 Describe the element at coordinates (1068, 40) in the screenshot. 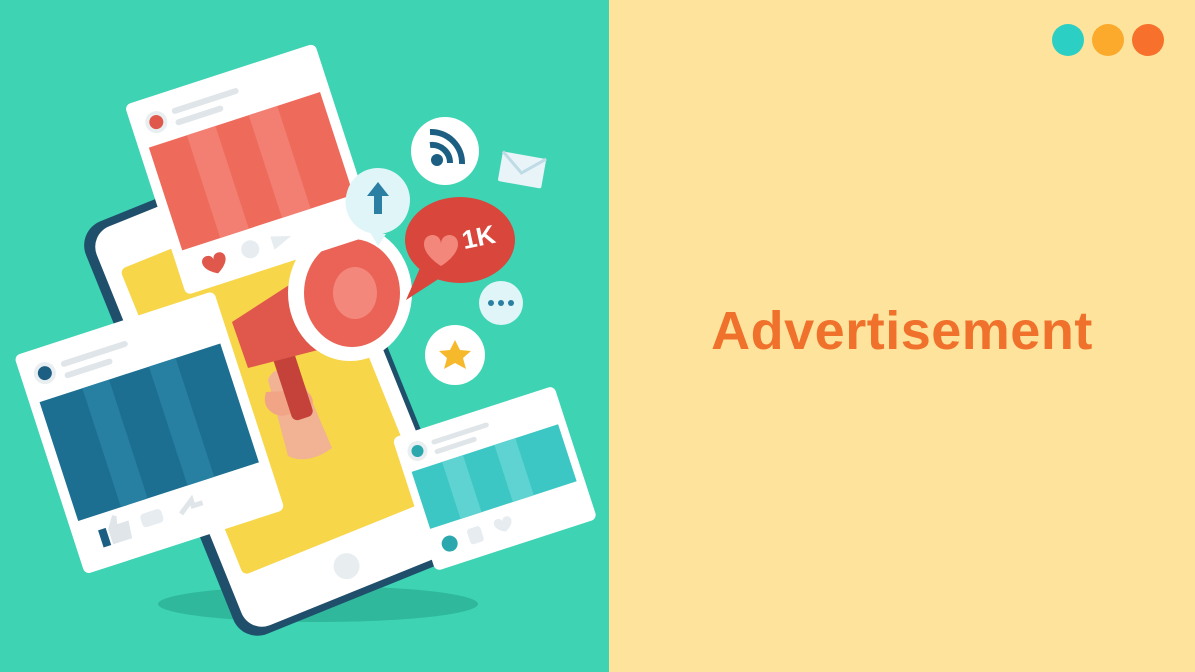

I see `dot-teal` at that location.